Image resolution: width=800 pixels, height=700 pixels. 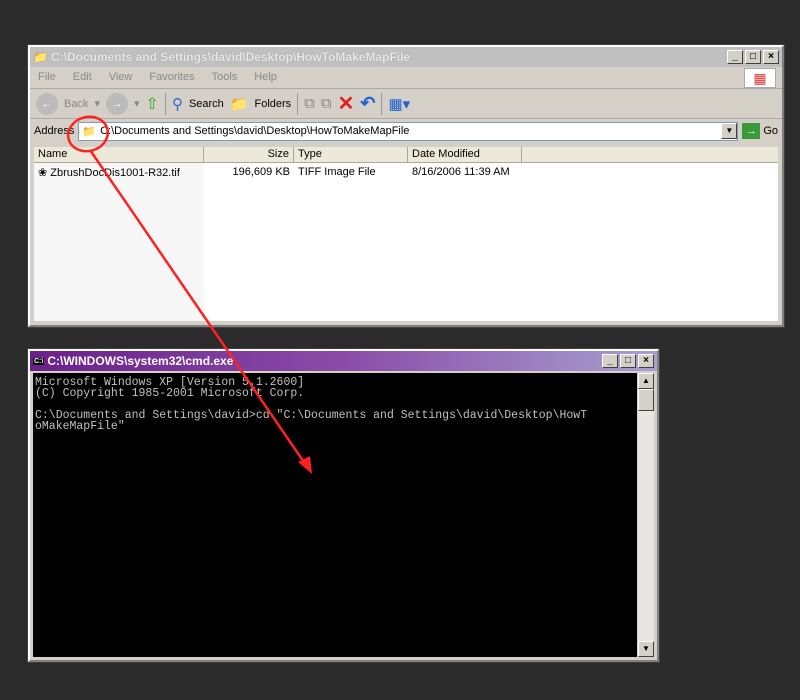 What do you see at coordinates (305, 465) in the screenshot?
I see `annotation-arrowhead` at bounding box center [305, 465].